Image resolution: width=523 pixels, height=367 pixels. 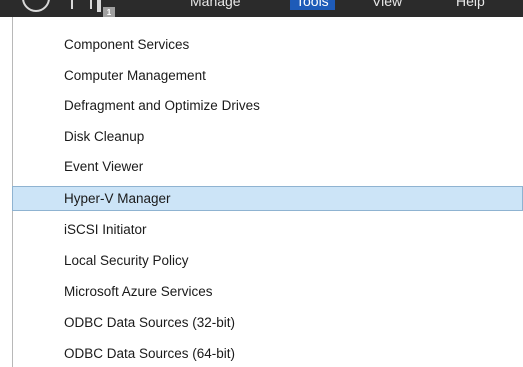 What do you see at coordinates (267, 229) in the screenshot?
I see `menu-item-iscsi-initiator: iSCSI Initiator` at bounding box center [267, 229].